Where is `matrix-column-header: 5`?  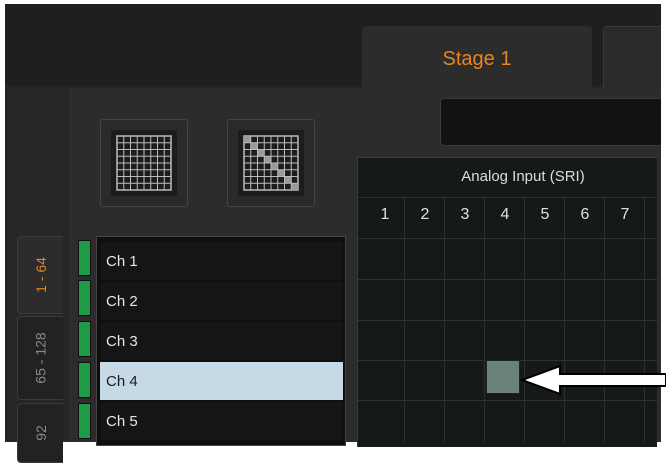
matrix-column-header: 5 is located at coordinates (545, 214).